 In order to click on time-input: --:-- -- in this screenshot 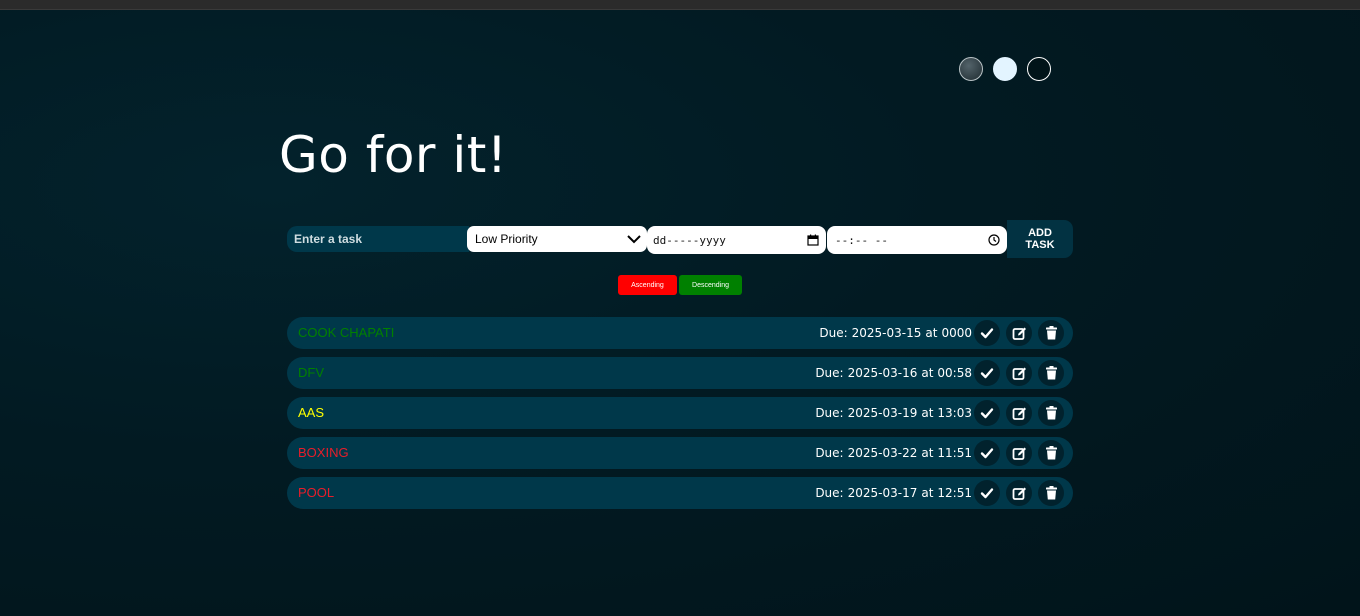, I will do `click(917, 240)`.